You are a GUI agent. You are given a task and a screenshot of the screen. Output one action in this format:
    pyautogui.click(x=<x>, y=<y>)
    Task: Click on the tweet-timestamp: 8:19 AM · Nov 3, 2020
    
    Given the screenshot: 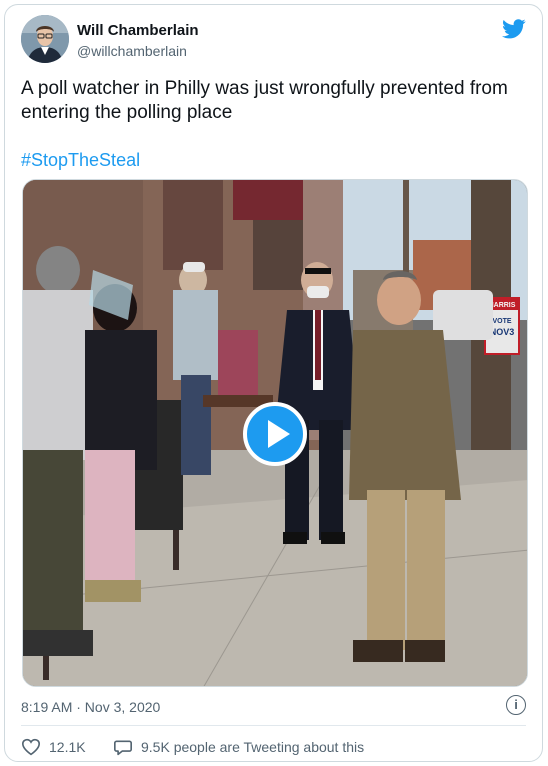 What is the action you would take?
    pyautogui.click(x=90, y=707)
    